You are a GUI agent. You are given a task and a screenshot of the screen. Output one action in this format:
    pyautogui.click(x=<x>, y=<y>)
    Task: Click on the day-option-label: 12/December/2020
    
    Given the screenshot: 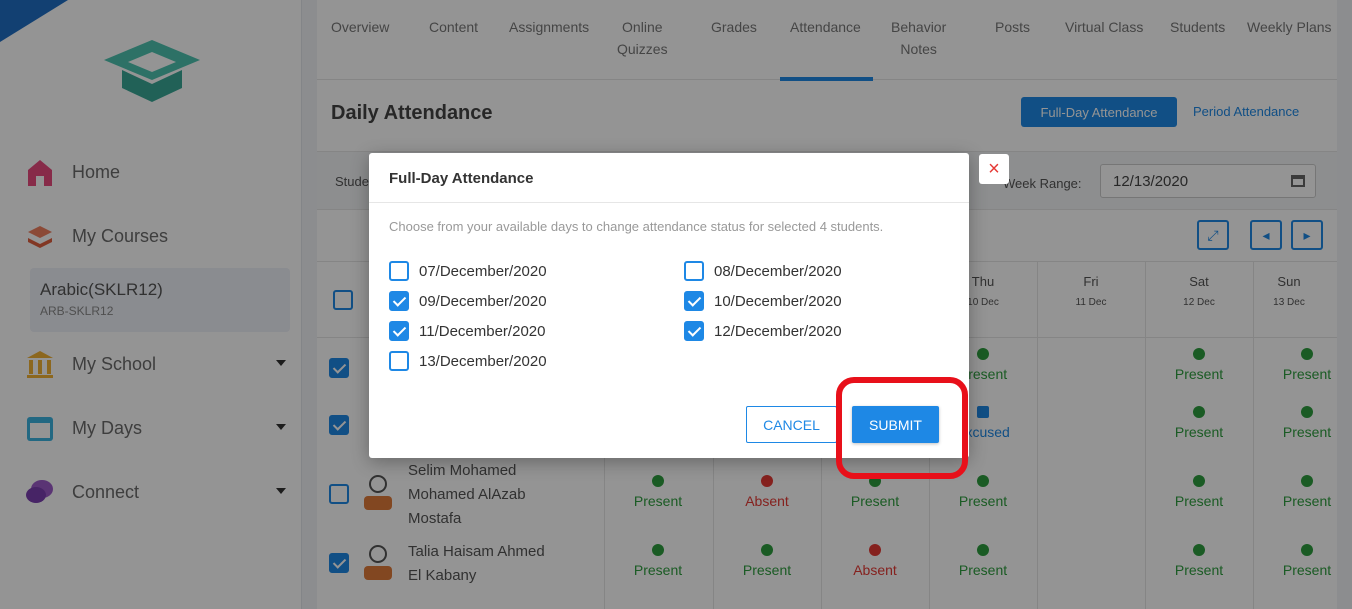 What is the action you would take?
    pyautogui.click(x=778, y=331)
    